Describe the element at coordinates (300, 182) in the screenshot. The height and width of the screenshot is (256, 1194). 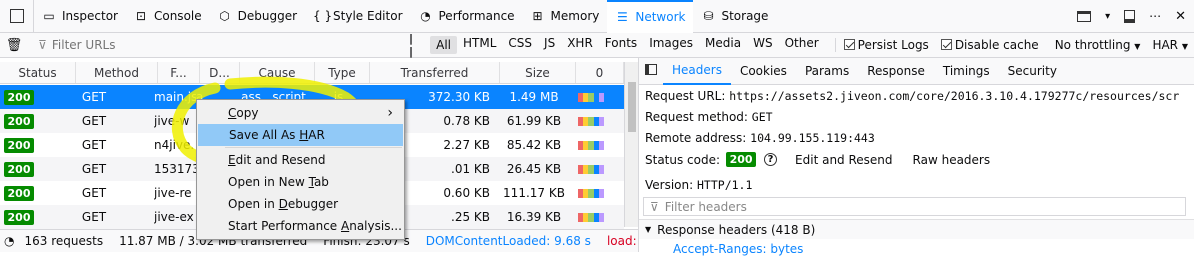
I see `context-menu-item: Open in New Tab` at that location.